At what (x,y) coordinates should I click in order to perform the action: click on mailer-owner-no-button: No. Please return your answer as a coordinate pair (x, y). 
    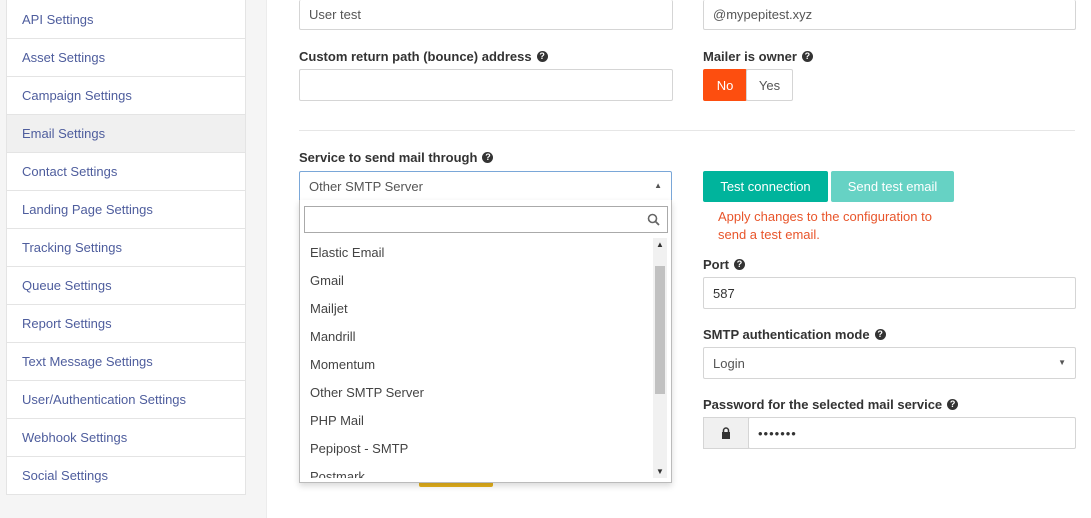
    Looking at the image, I should click on (725, 85).